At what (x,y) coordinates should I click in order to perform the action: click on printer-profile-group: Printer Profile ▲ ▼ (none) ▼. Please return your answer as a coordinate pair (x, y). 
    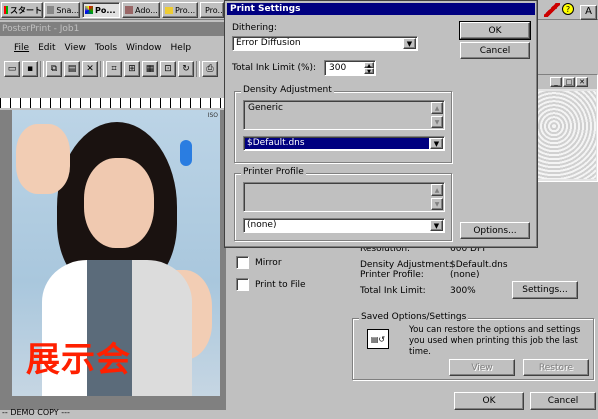
    Looking at the image, I should click on (343, 204).